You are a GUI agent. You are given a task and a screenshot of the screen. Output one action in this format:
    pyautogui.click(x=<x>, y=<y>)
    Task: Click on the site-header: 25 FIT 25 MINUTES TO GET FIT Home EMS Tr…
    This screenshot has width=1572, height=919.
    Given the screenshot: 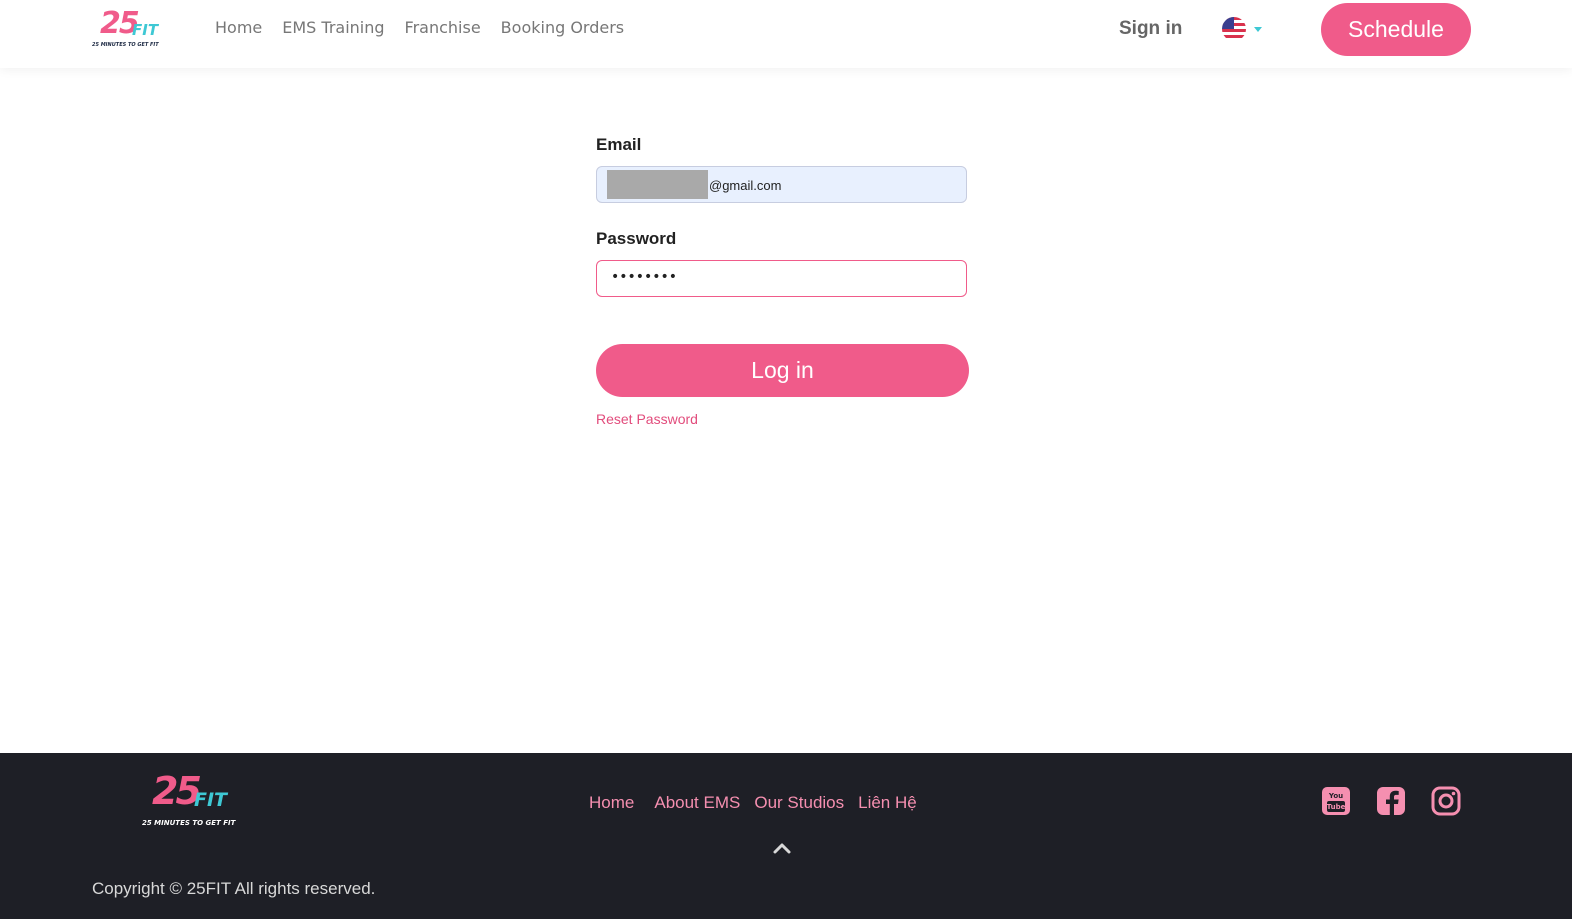 What is the action you would take?
    pyautogui.click(x=786, y=34)
    